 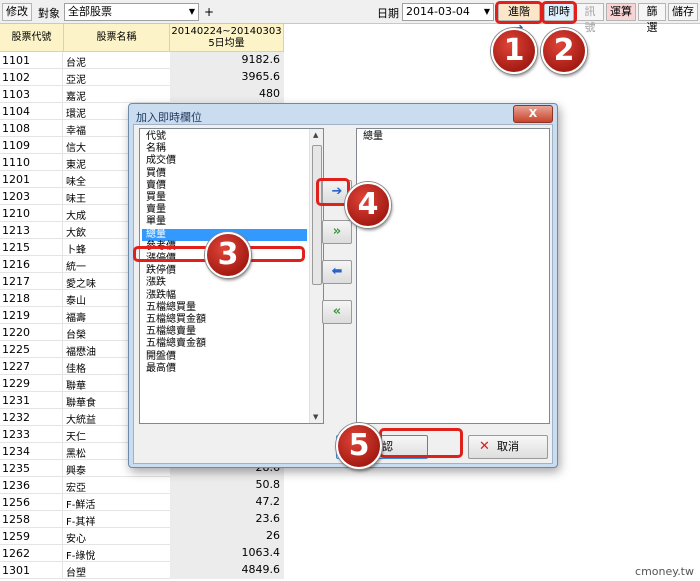 What do you see at coordinates (438, 11) in the screenshot?
I see `date-value: 2014-03-04` at bounding box center [438, 11].